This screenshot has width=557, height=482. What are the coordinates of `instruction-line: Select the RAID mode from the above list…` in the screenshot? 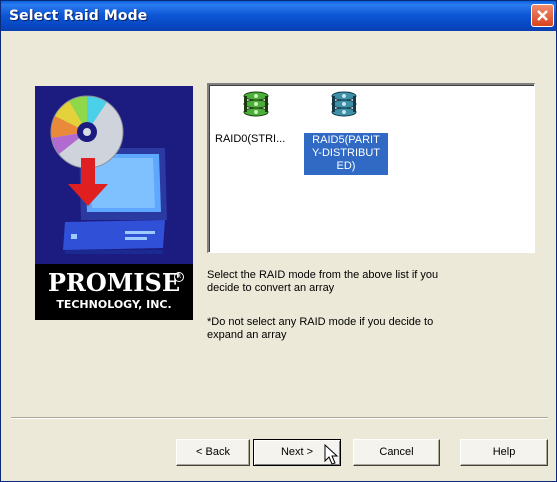 It's located at (323, 275).